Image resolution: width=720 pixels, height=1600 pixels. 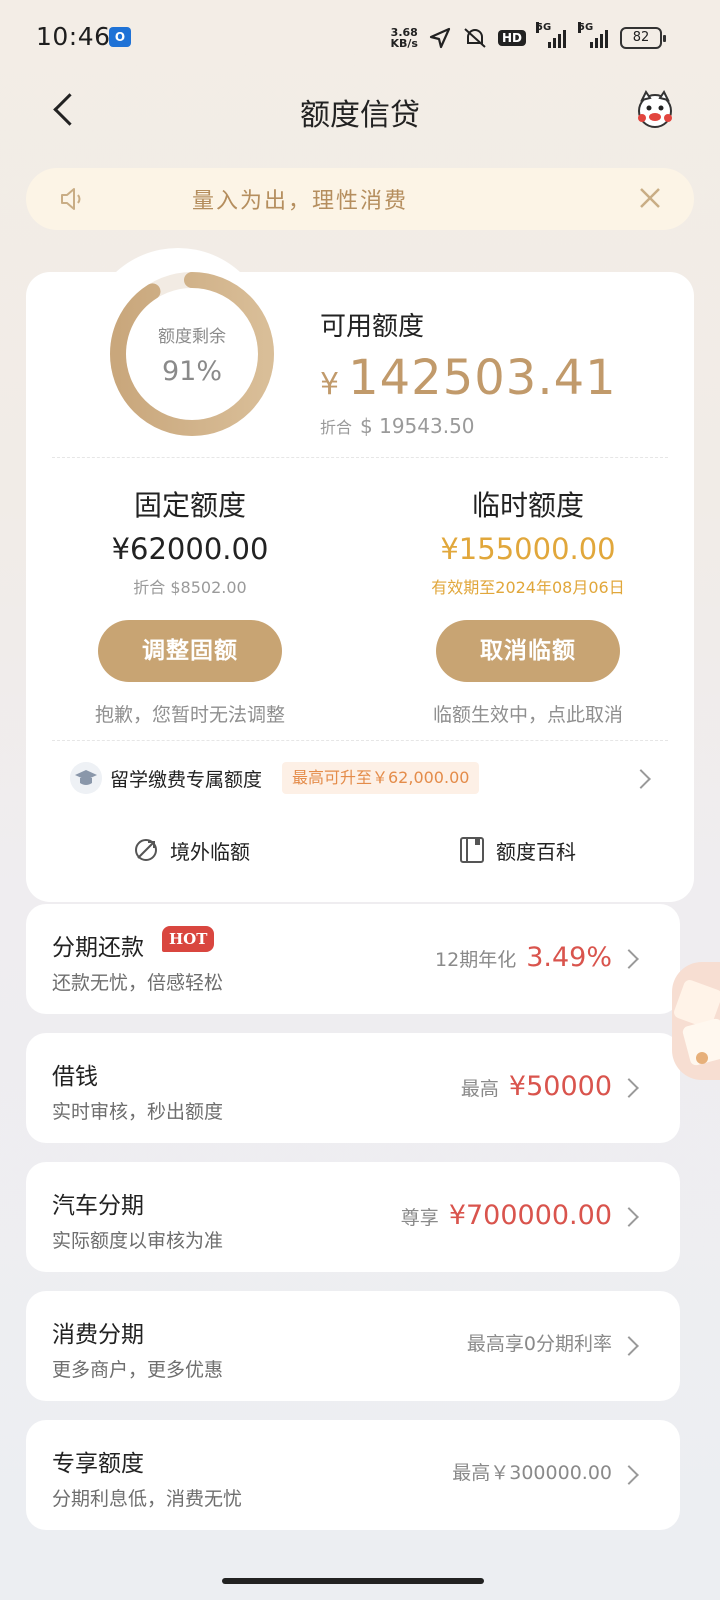 I want to click on item-limit: 尊享 ¥700000.00, so click(x=506, y=1215).